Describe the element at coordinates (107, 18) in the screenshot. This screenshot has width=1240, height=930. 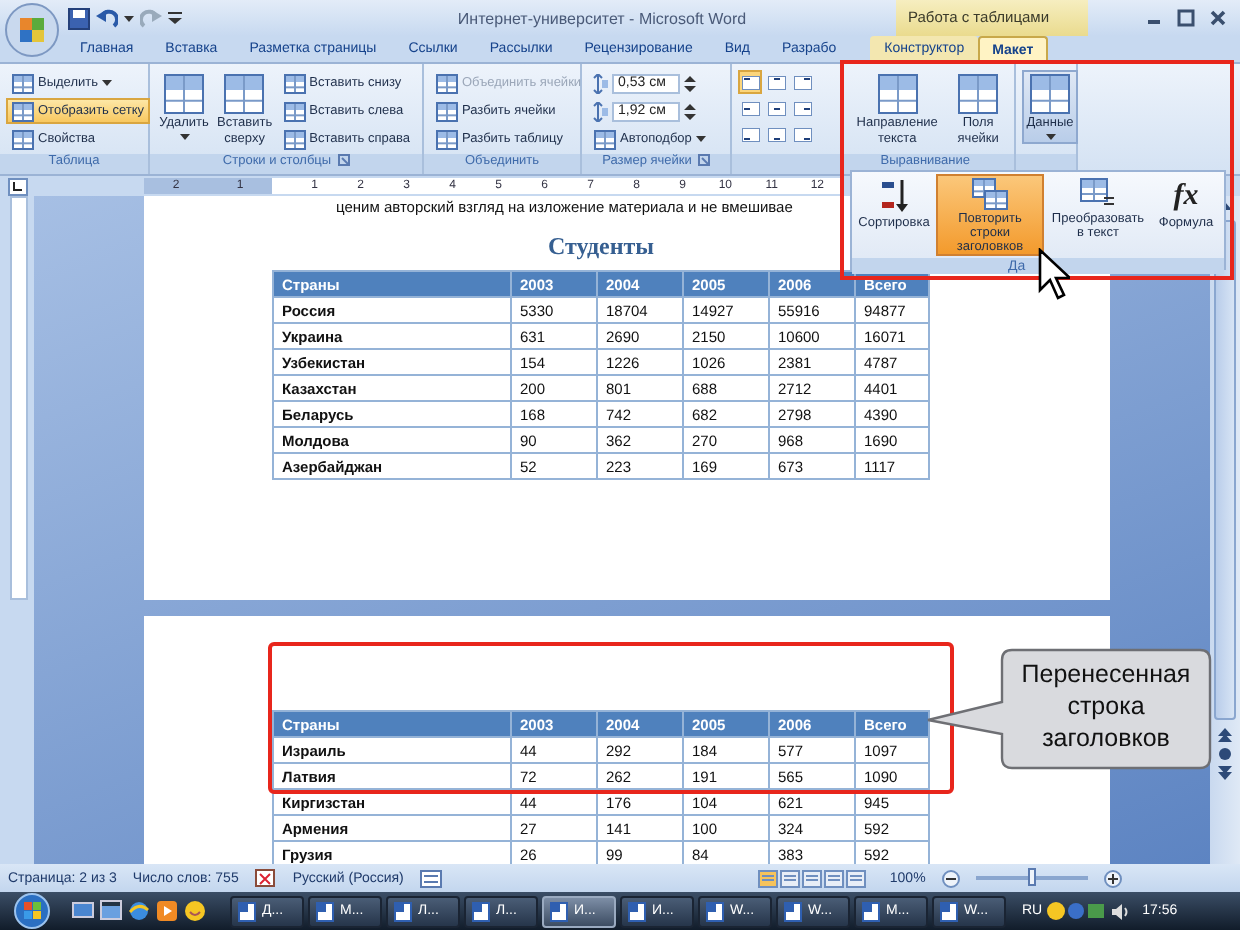
I see `undo-icon` at that location.